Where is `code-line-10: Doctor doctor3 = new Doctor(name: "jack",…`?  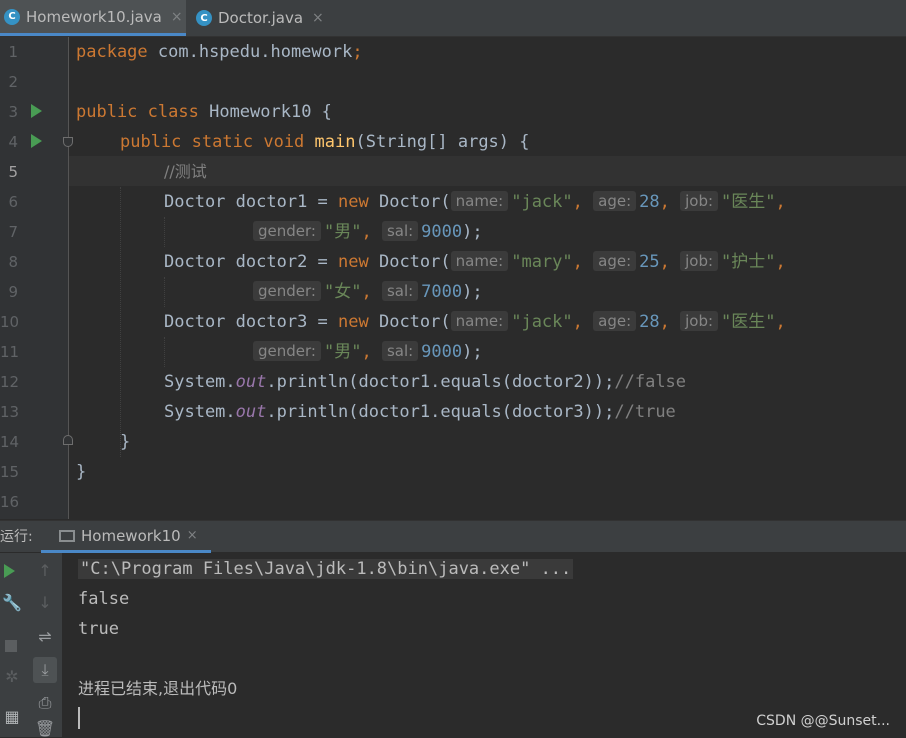 code-line-10: Doctor doctor3 = new Doctor(name: "jack",… is located at coordinates (475, 322).